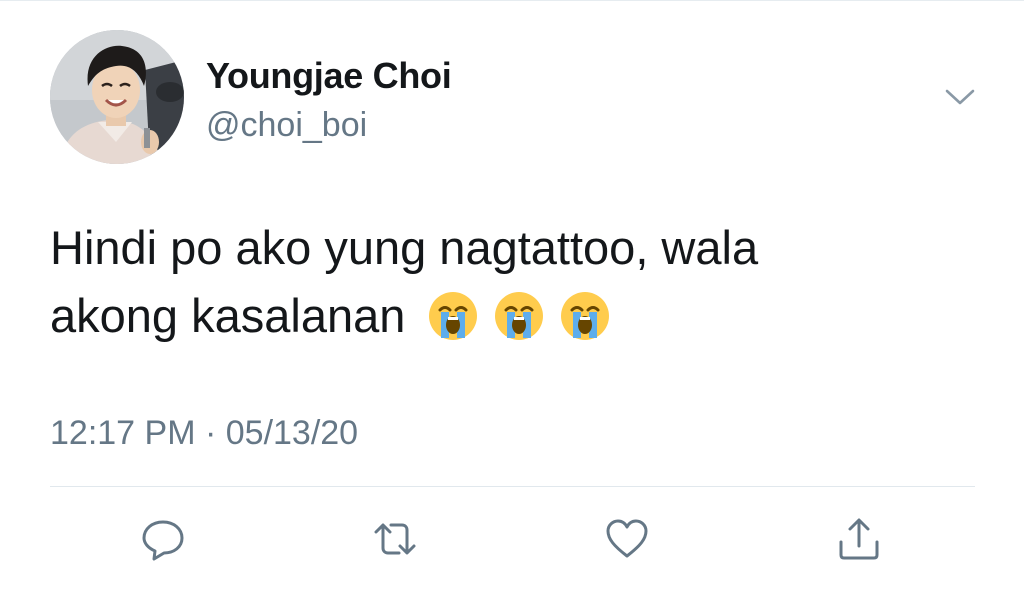 The width and height of the screenshot is (1024, 592). I want to click on tweet-timestamp: 12:17 PM · 05/13/20, so click(204, 433).